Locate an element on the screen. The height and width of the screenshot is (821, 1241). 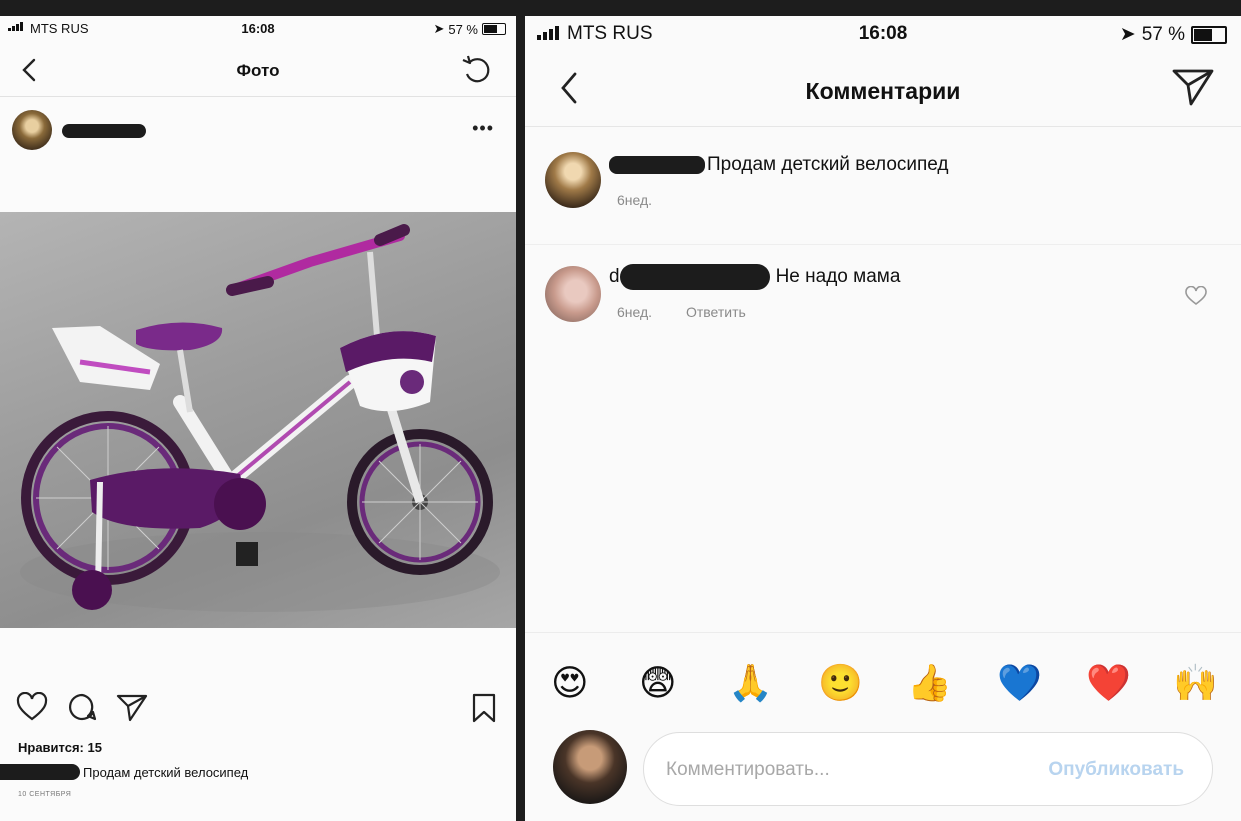
screen-divider is located at coordinates (520, 410).